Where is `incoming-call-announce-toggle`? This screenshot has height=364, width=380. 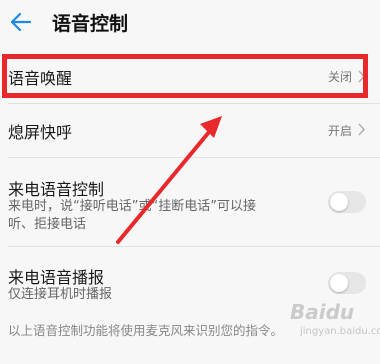 incoming-call-announce-toggle is located at coordinates (347, 283).